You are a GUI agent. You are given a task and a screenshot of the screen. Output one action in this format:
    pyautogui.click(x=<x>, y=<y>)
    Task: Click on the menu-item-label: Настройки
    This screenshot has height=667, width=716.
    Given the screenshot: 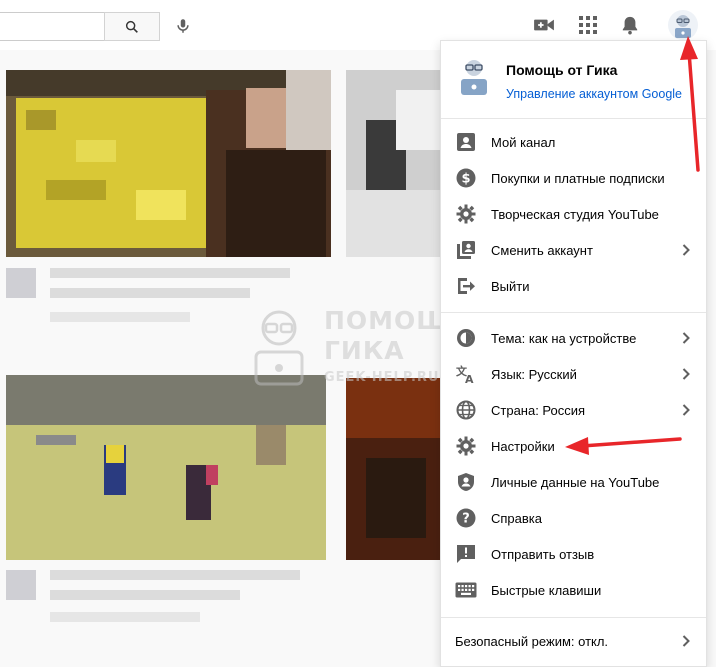 What is the action you would take?
    pyautogui.click(x=523, y=446)
    